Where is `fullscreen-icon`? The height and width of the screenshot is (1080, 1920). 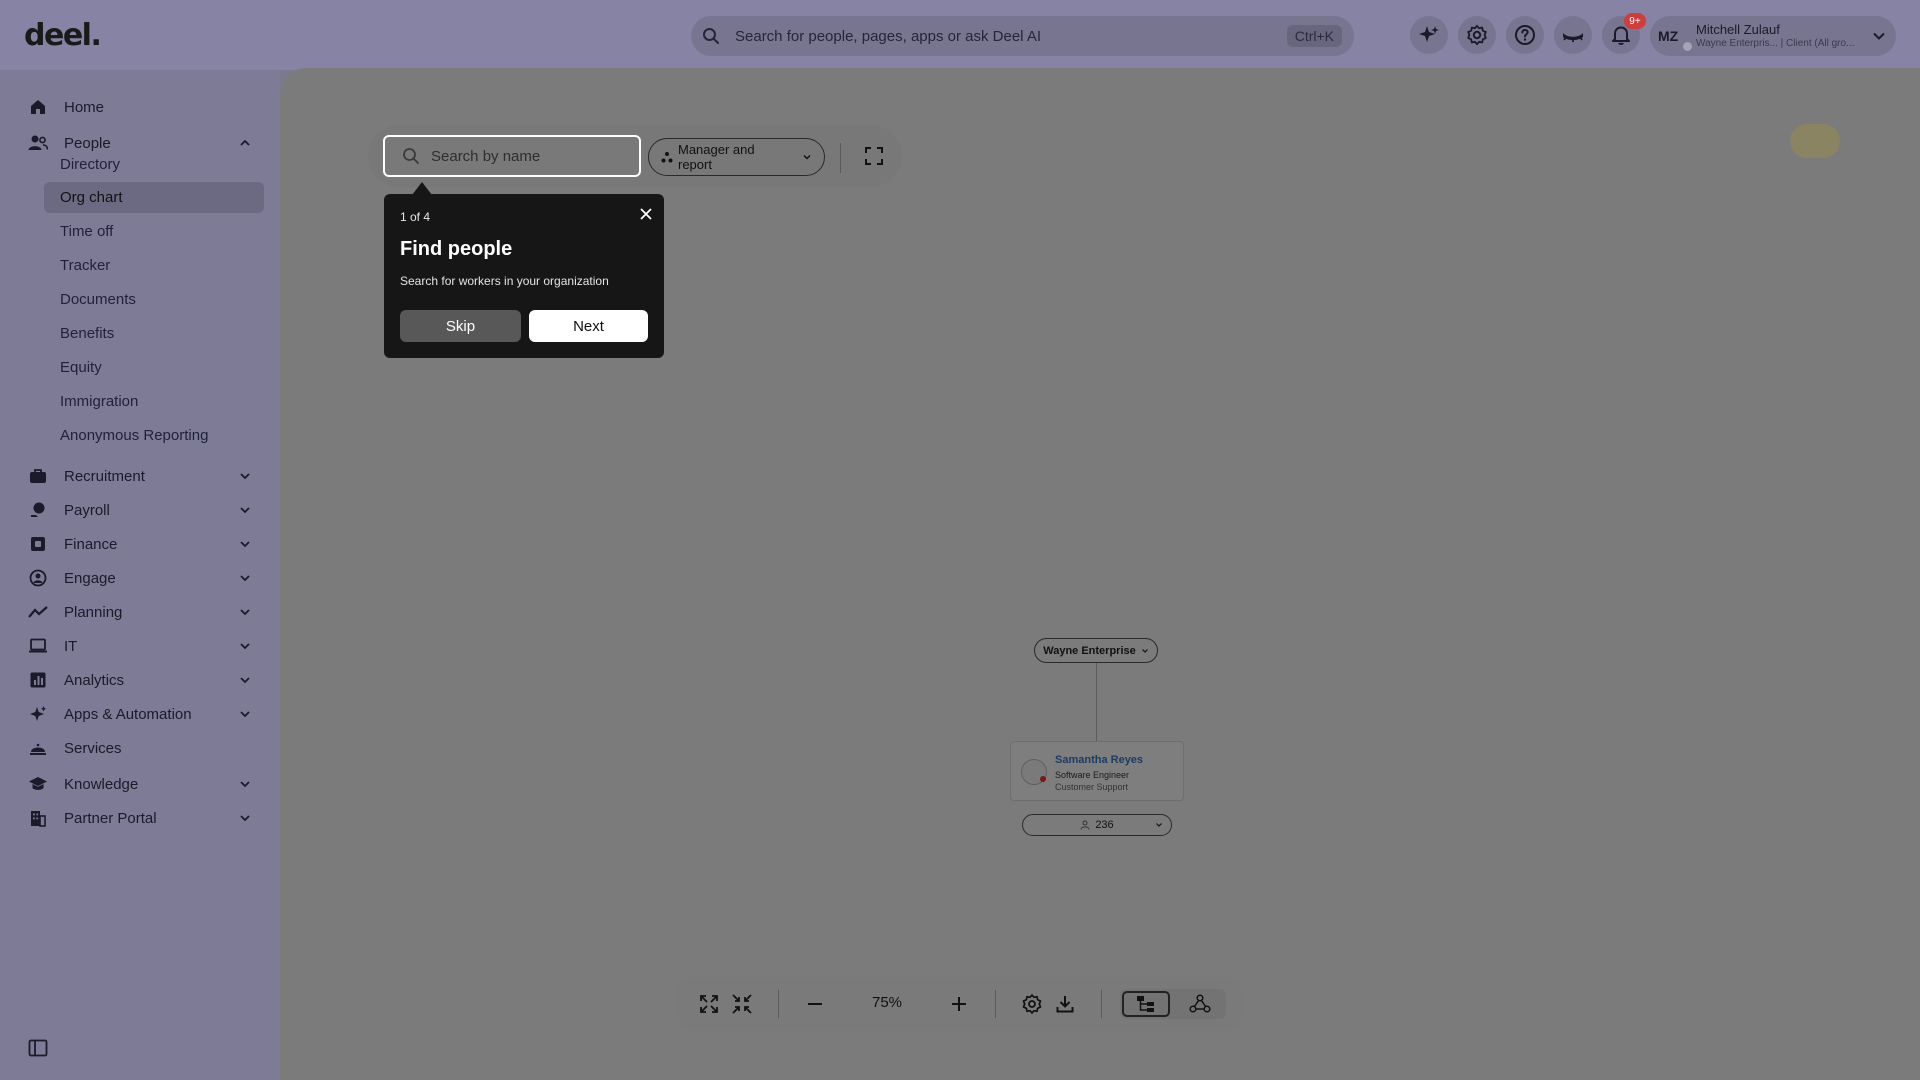 fullscreen-icon is located at coordinates (874, 156).